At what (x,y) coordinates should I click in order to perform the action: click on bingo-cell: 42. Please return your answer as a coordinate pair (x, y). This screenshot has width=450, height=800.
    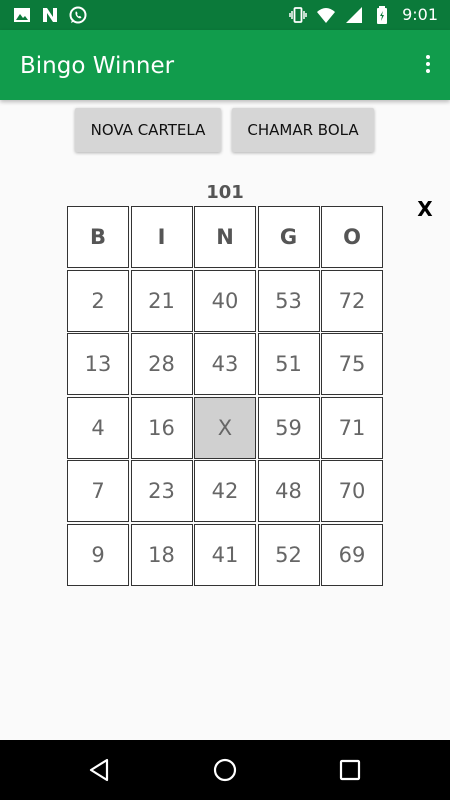
    Looking at the image, I should click on (225, 491).